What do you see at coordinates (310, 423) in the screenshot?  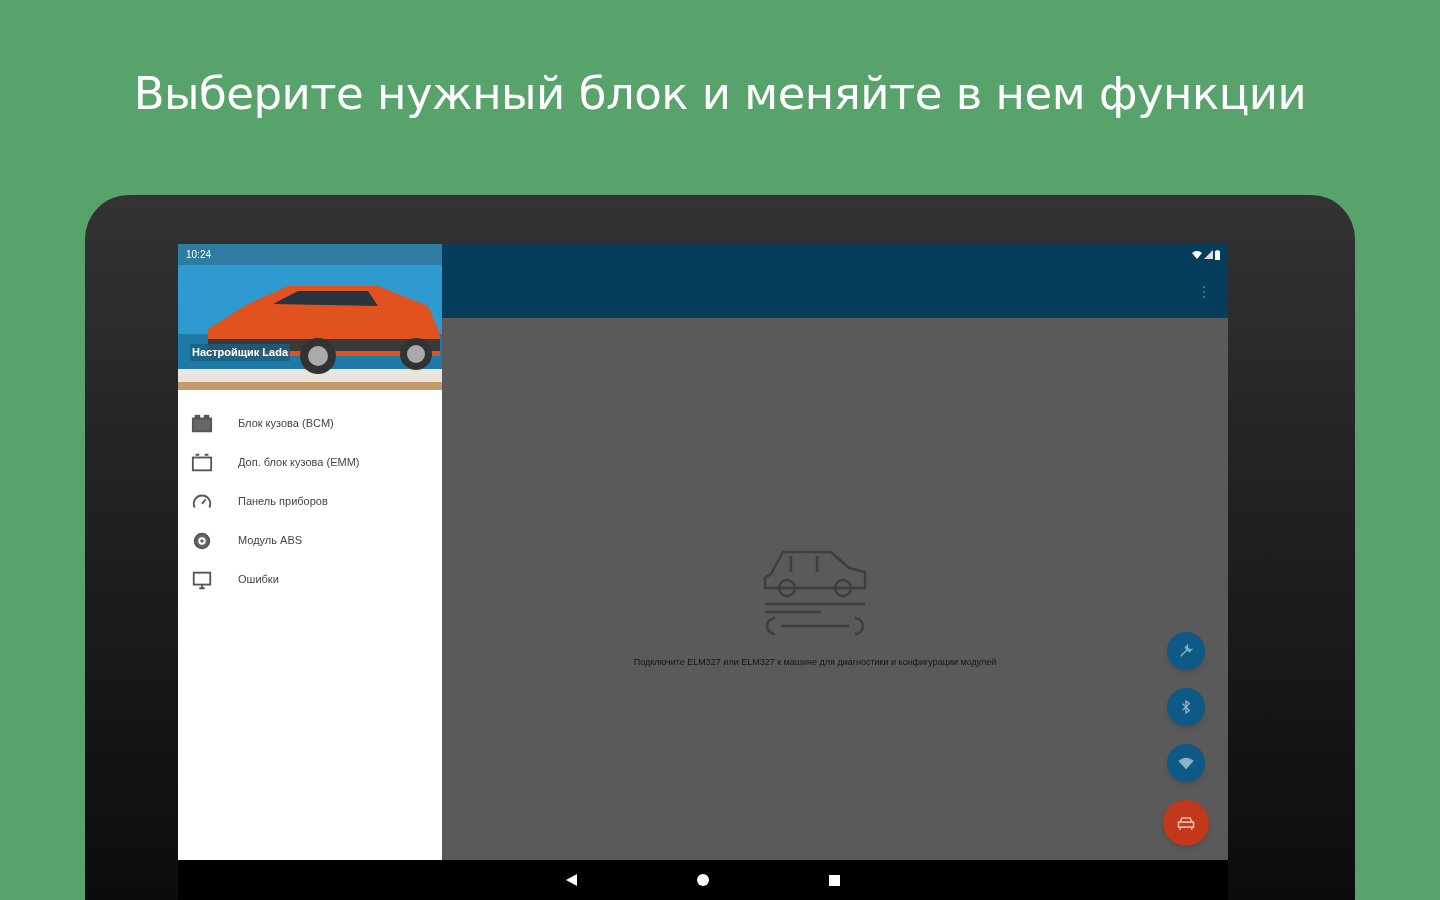 I see `drawer-item: Блок кузова (BCM)` at bounding box center [310, 423].